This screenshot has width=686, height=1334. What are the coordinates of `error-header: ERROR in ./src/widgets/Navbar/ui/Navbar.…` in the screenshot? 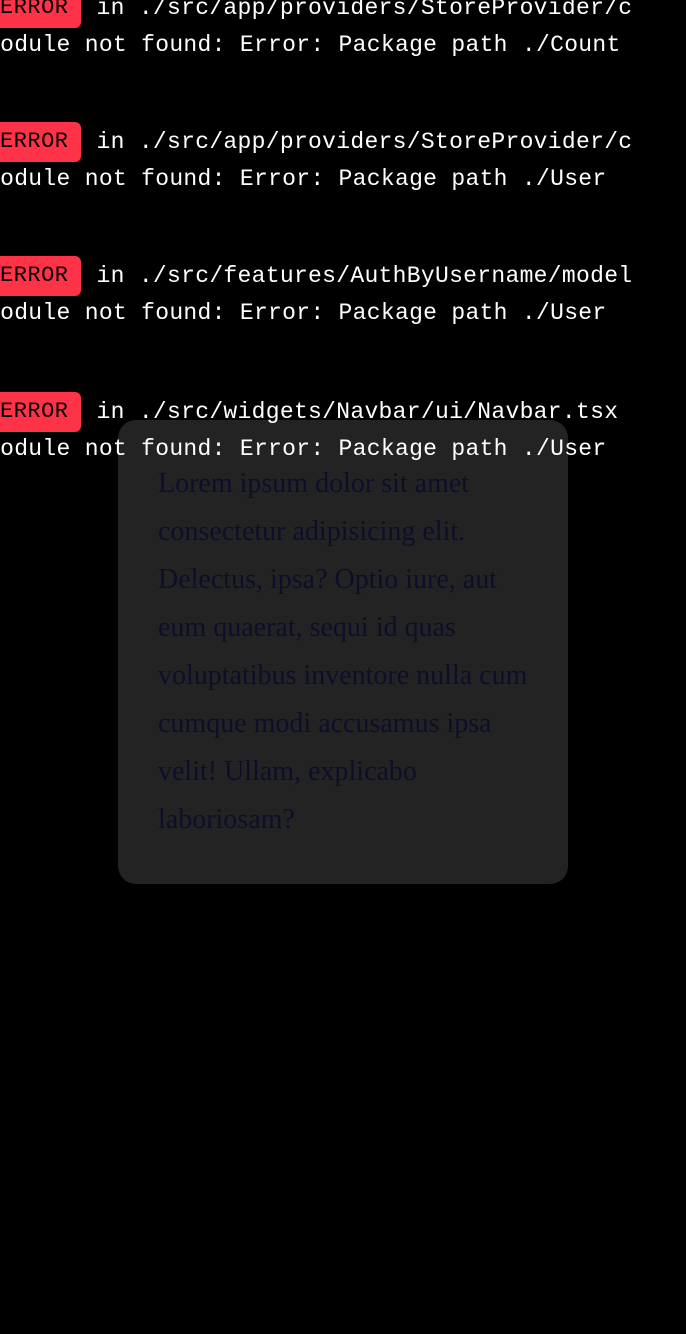 It's located at (343, 412).